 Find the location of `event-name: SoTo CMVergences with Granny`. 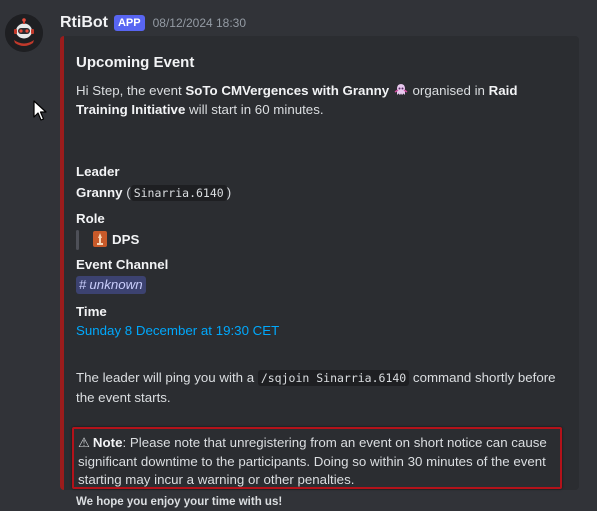

event-name: SoTo CMVergences with Granny is located at coordinates (287, 90).